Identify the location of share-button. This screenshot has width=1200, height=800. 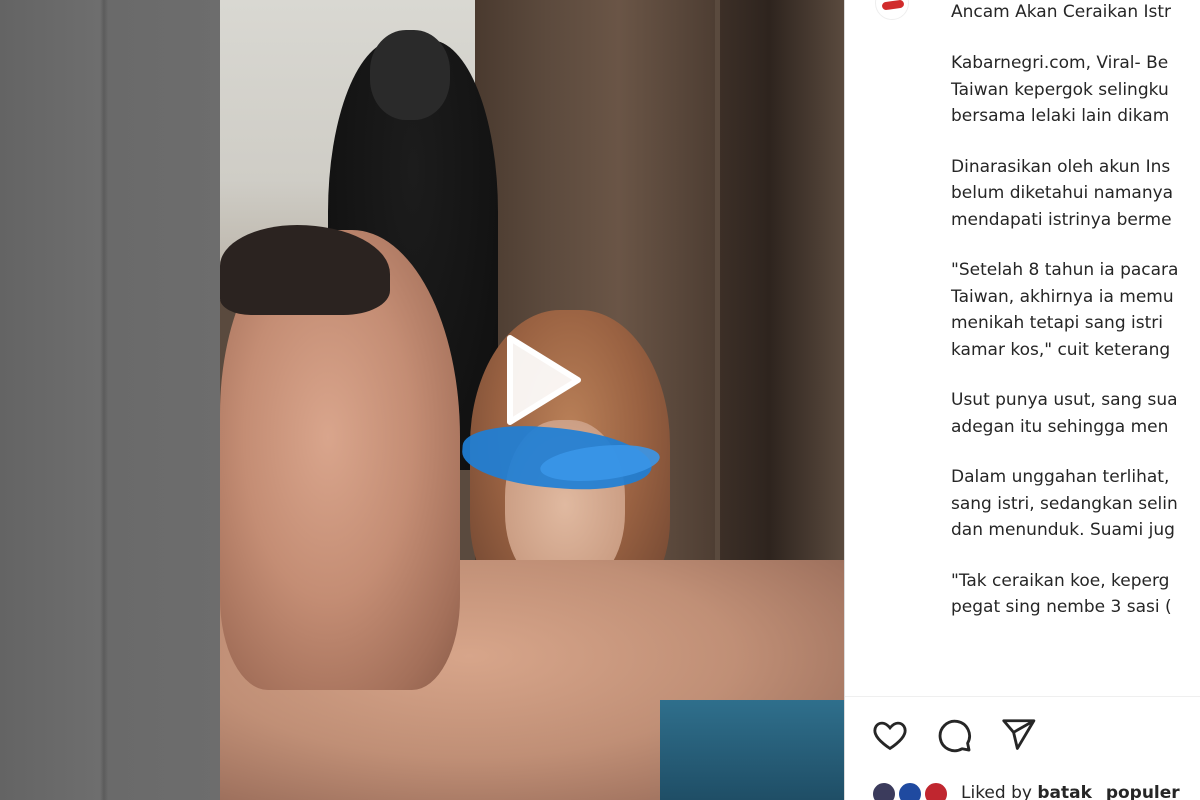
(1018, 735).